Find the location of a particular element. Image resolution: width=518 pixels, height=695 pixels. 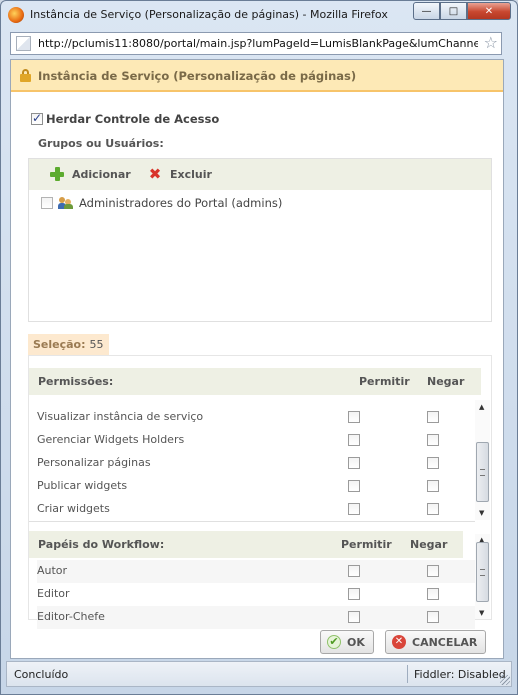

page-icon is located at coordinates (23, 43).